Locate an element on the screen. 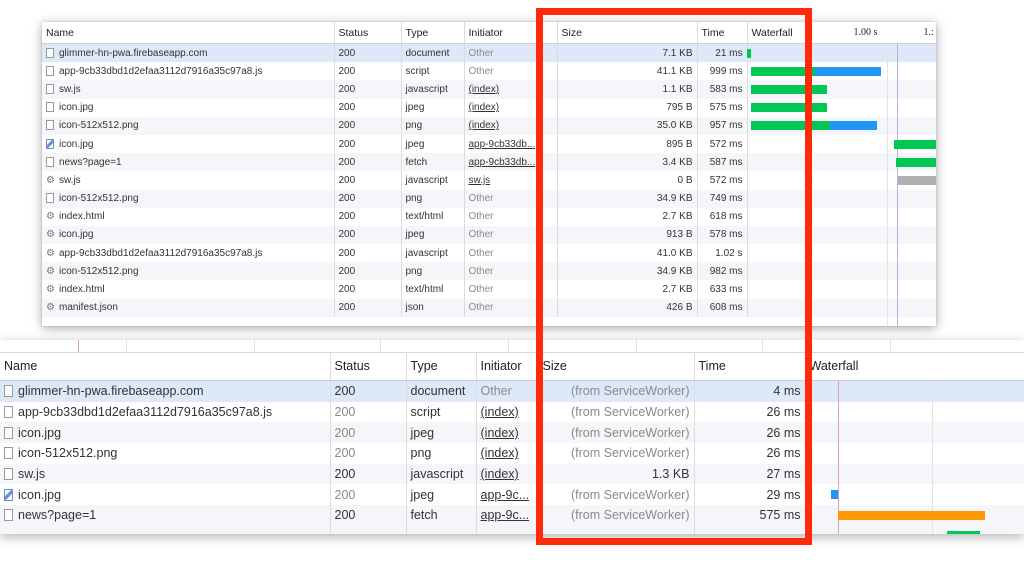 This screenshot has height=576, width=1024. request-name: manifest.json is located at coordinates (88, 308).